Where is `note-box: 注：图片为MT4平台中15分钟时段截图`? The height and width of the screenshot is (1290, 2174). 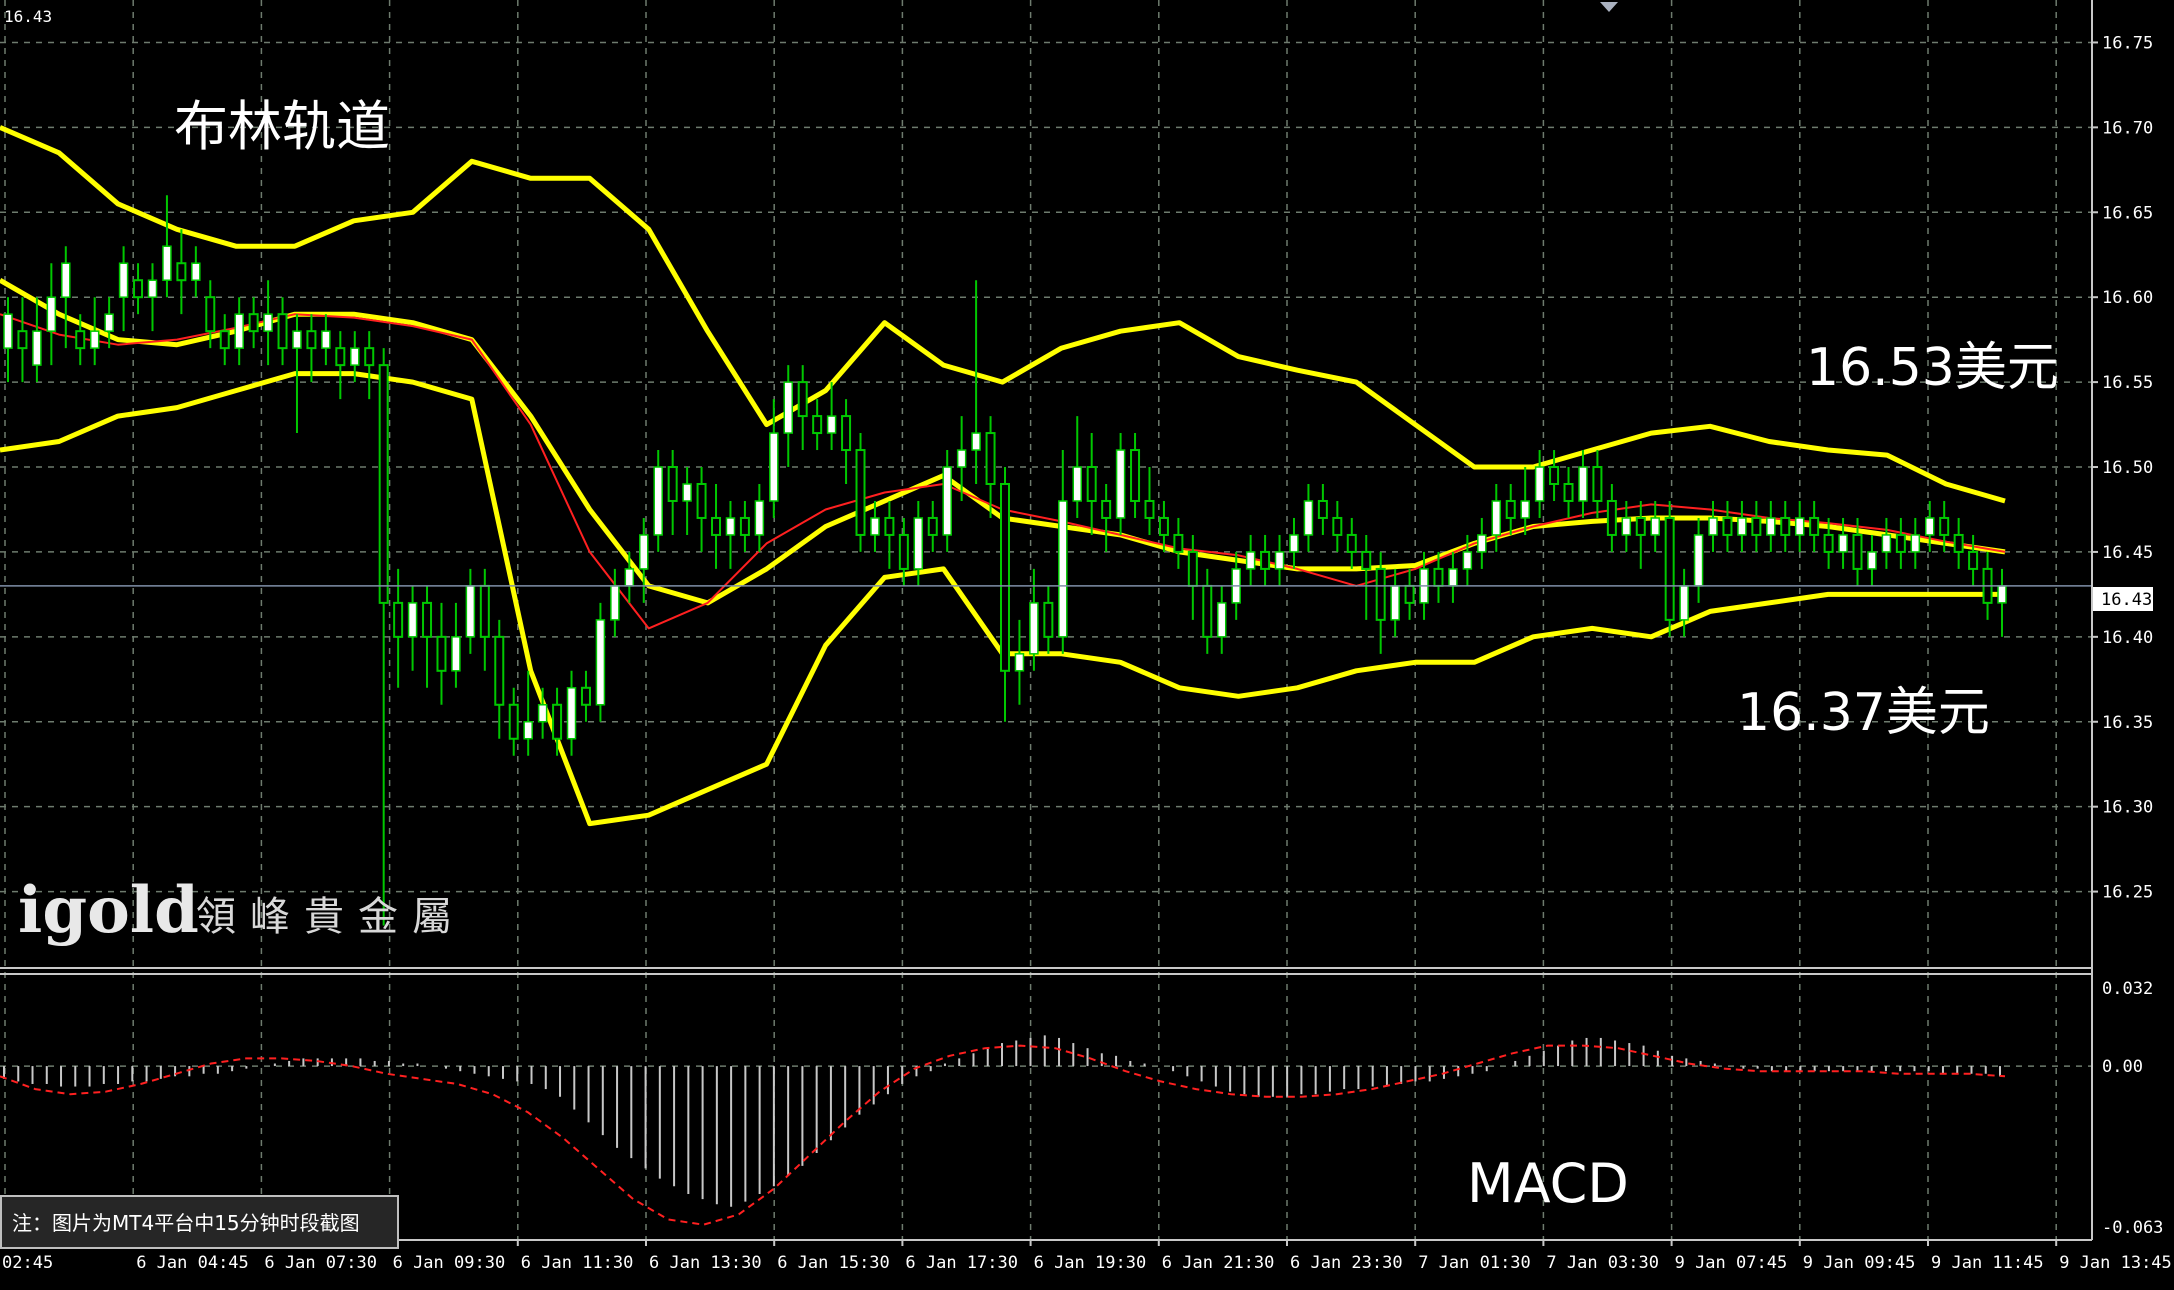 note-box: 注：图片为MT4平台中15分钟时段截图 is located at coordinates (199, 1222).